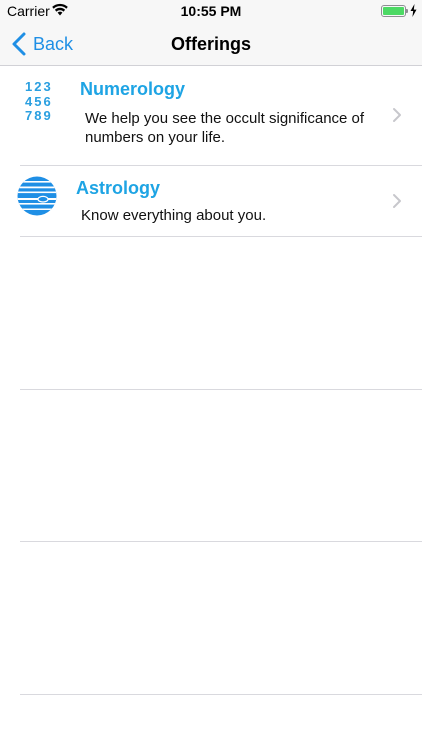  What do you see at coordinates (155, 137) in the screenshot?
I see `offering-description-line: numbers on your life.` at bounding box center [155, 137].